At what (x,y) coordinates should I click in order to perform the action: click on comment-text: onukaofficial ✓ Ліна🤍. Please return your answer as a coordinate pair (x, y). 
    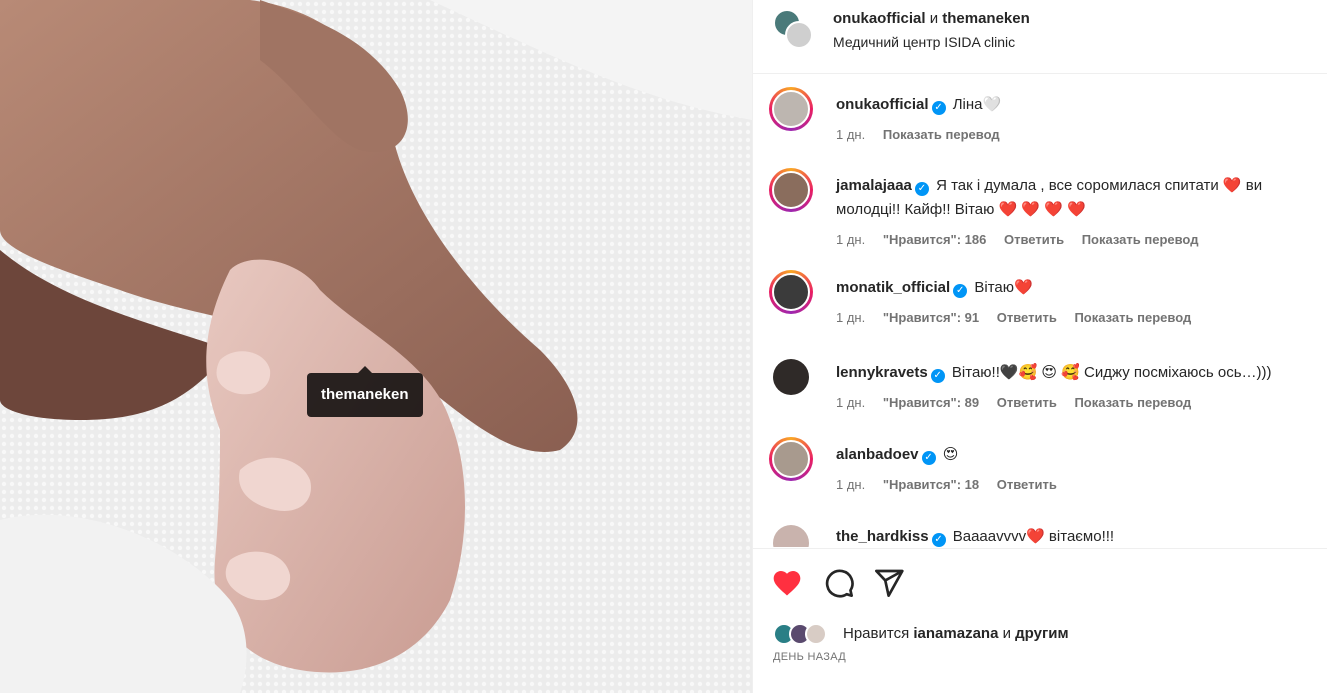
    Looking at the image, I should click on (1076, 105).